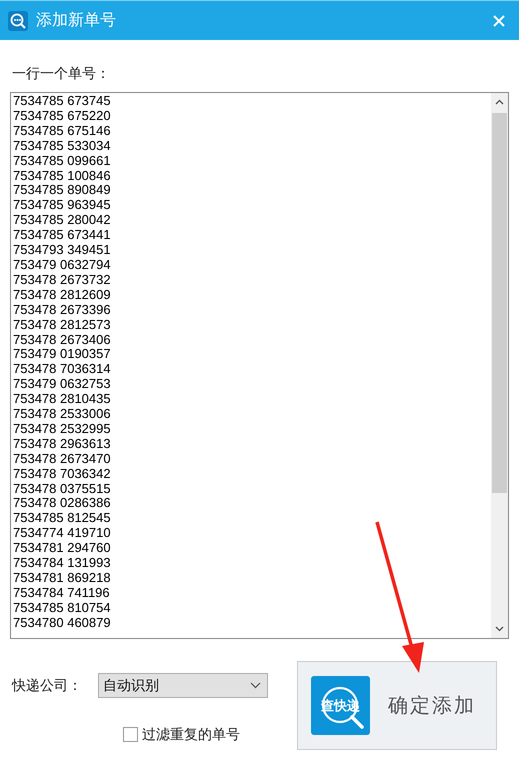 This screenshot has width=519, height=775. Describe the element at coordinates (62, 563) in the screenshot. I see `tracking-number: 7534784 131993` at that location.